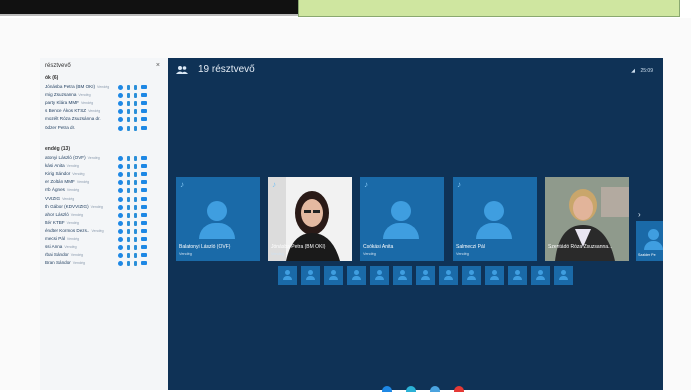 Image resolution: width=691 pixels, height=392 pixels. I want to click on participant-row: ssi Anna Vendég, so click(105, 248).